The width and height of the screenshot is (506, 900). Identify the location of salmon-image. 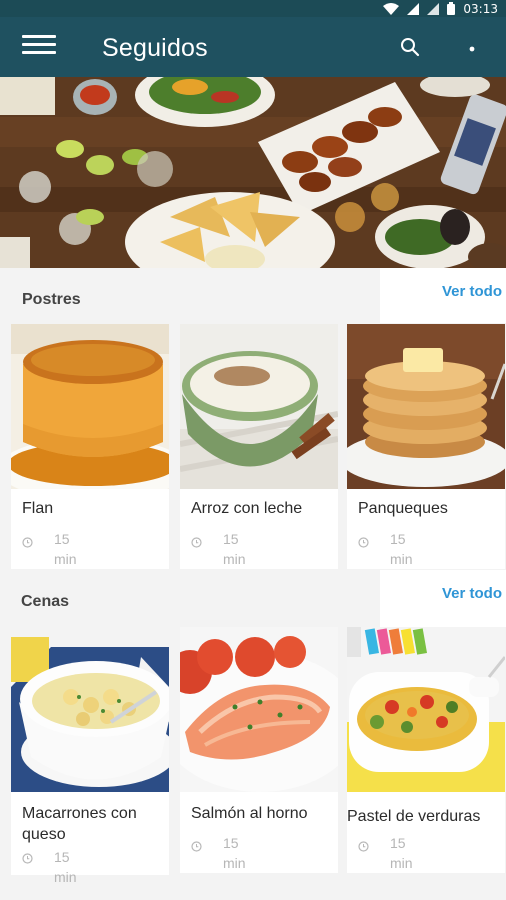
(259, 709).